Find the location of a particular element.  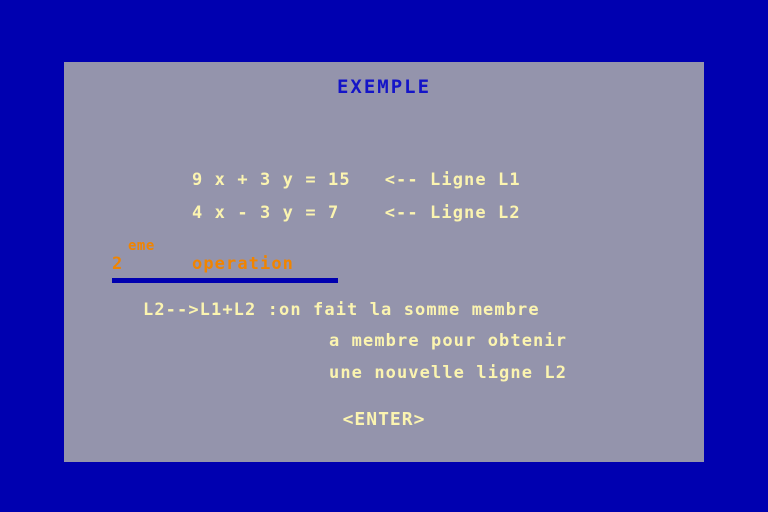

operation-heading-underline is located at coordinates (225, 280).